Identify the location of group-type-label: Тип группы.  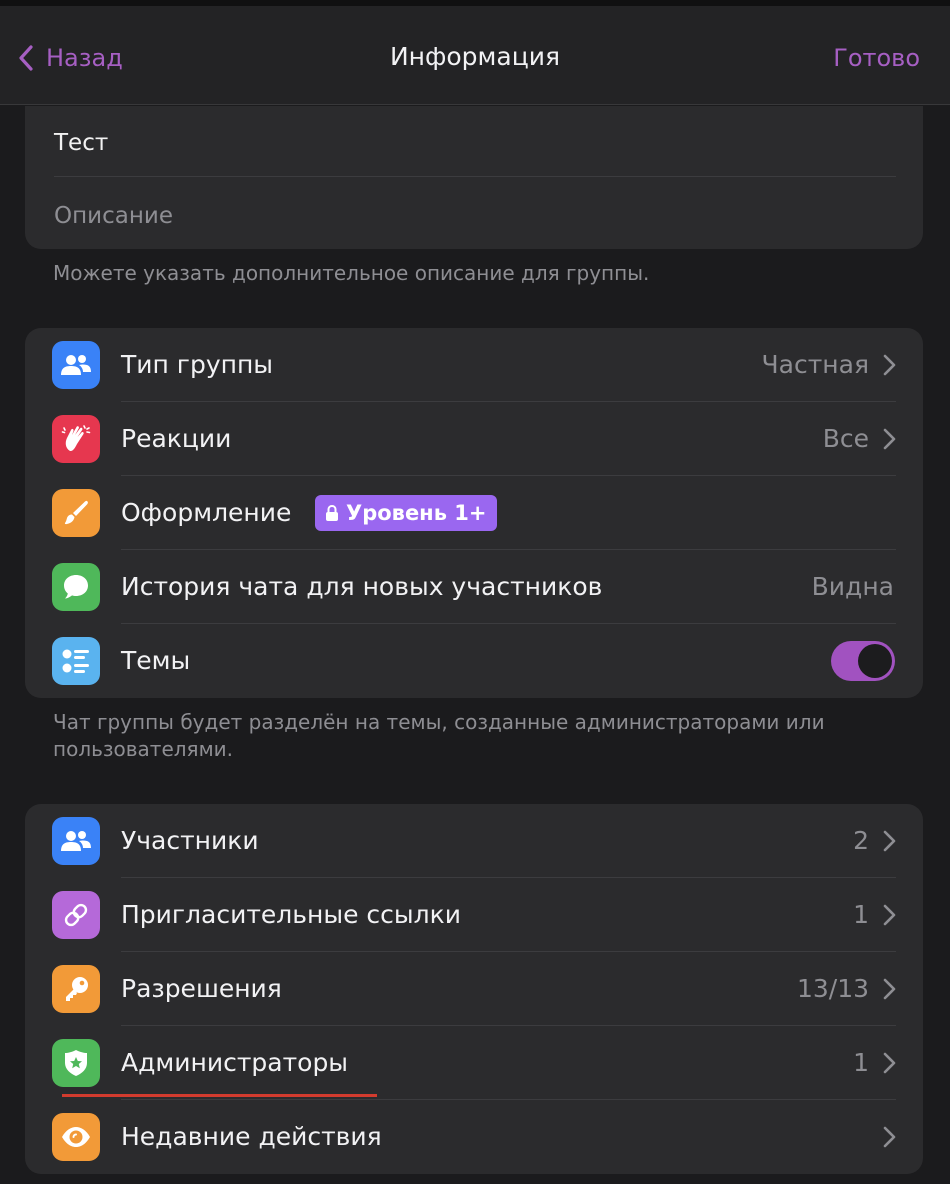
(197, 364).